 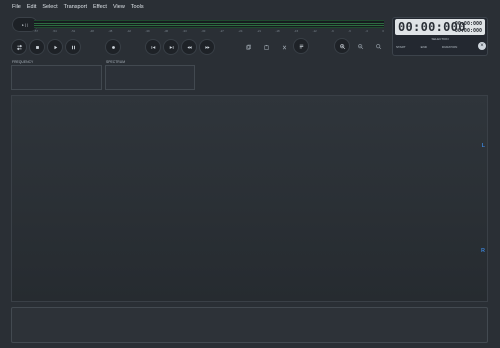 I want to click on zoom-fit-icon, so click(x=378, y=46).